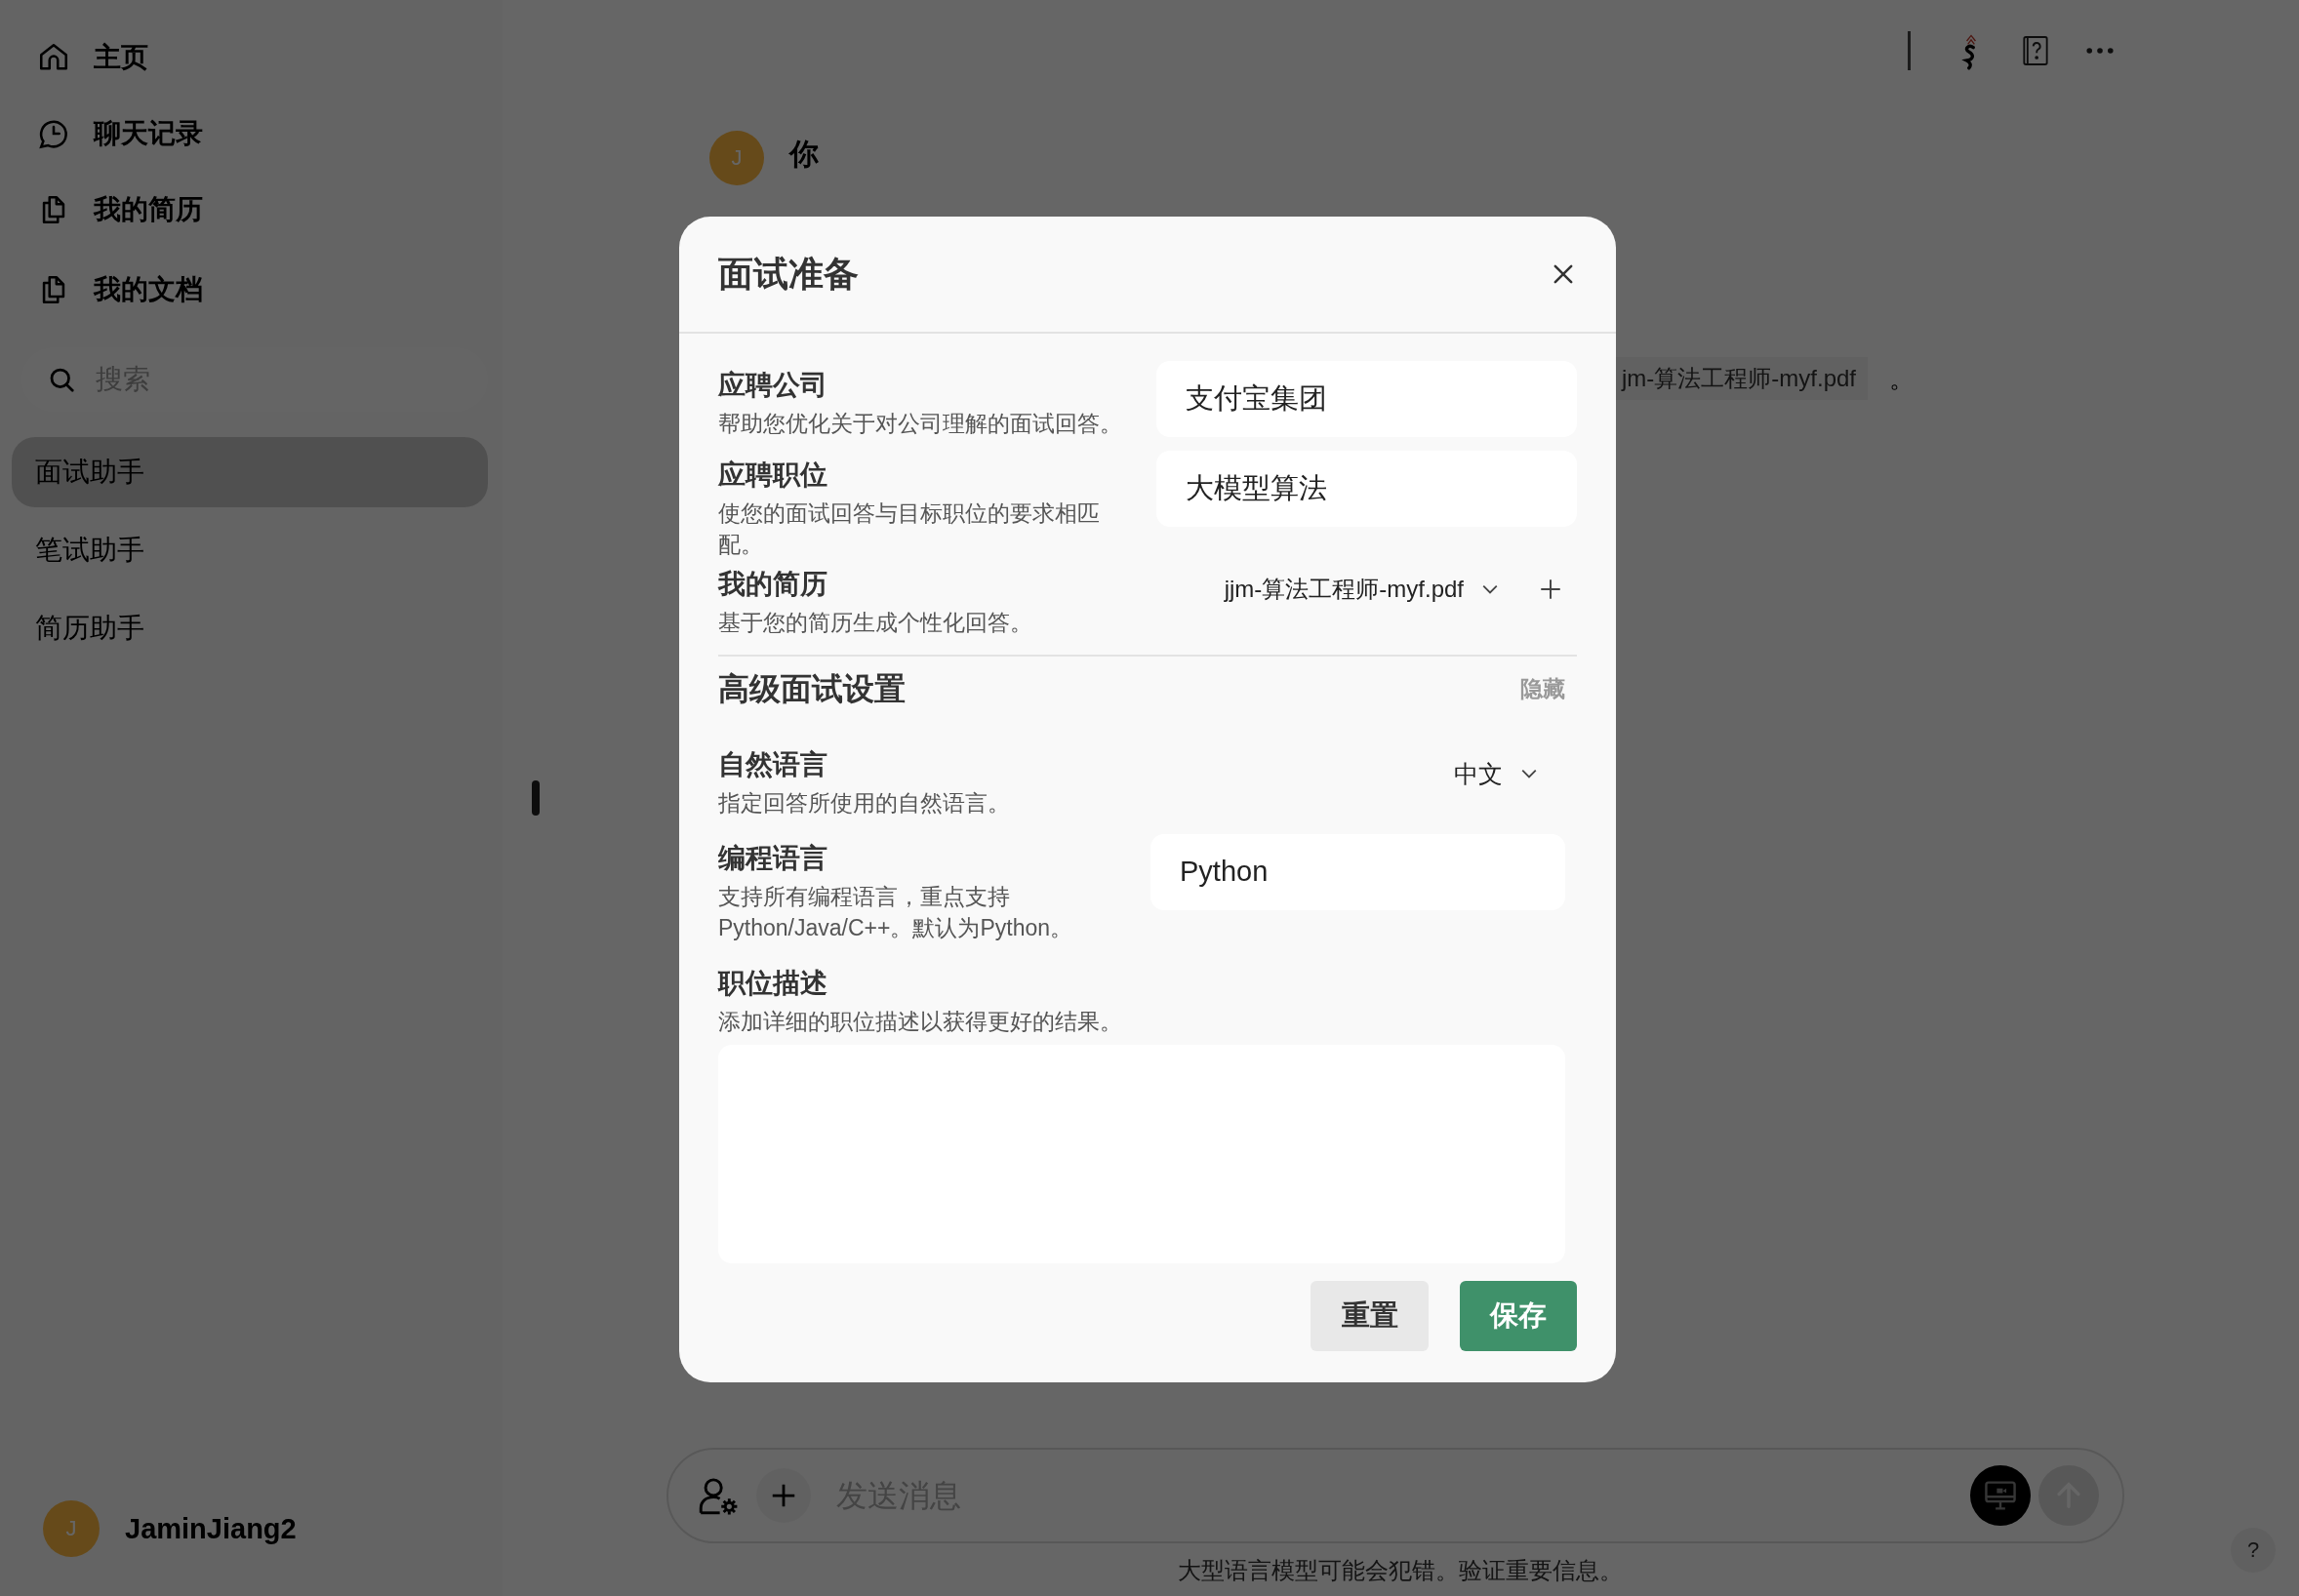 The image size is (2299, 1596). Describe the element at coordinates (1366, 399) in the screenshot. I see `text-field: 支付宝集团` at that location.